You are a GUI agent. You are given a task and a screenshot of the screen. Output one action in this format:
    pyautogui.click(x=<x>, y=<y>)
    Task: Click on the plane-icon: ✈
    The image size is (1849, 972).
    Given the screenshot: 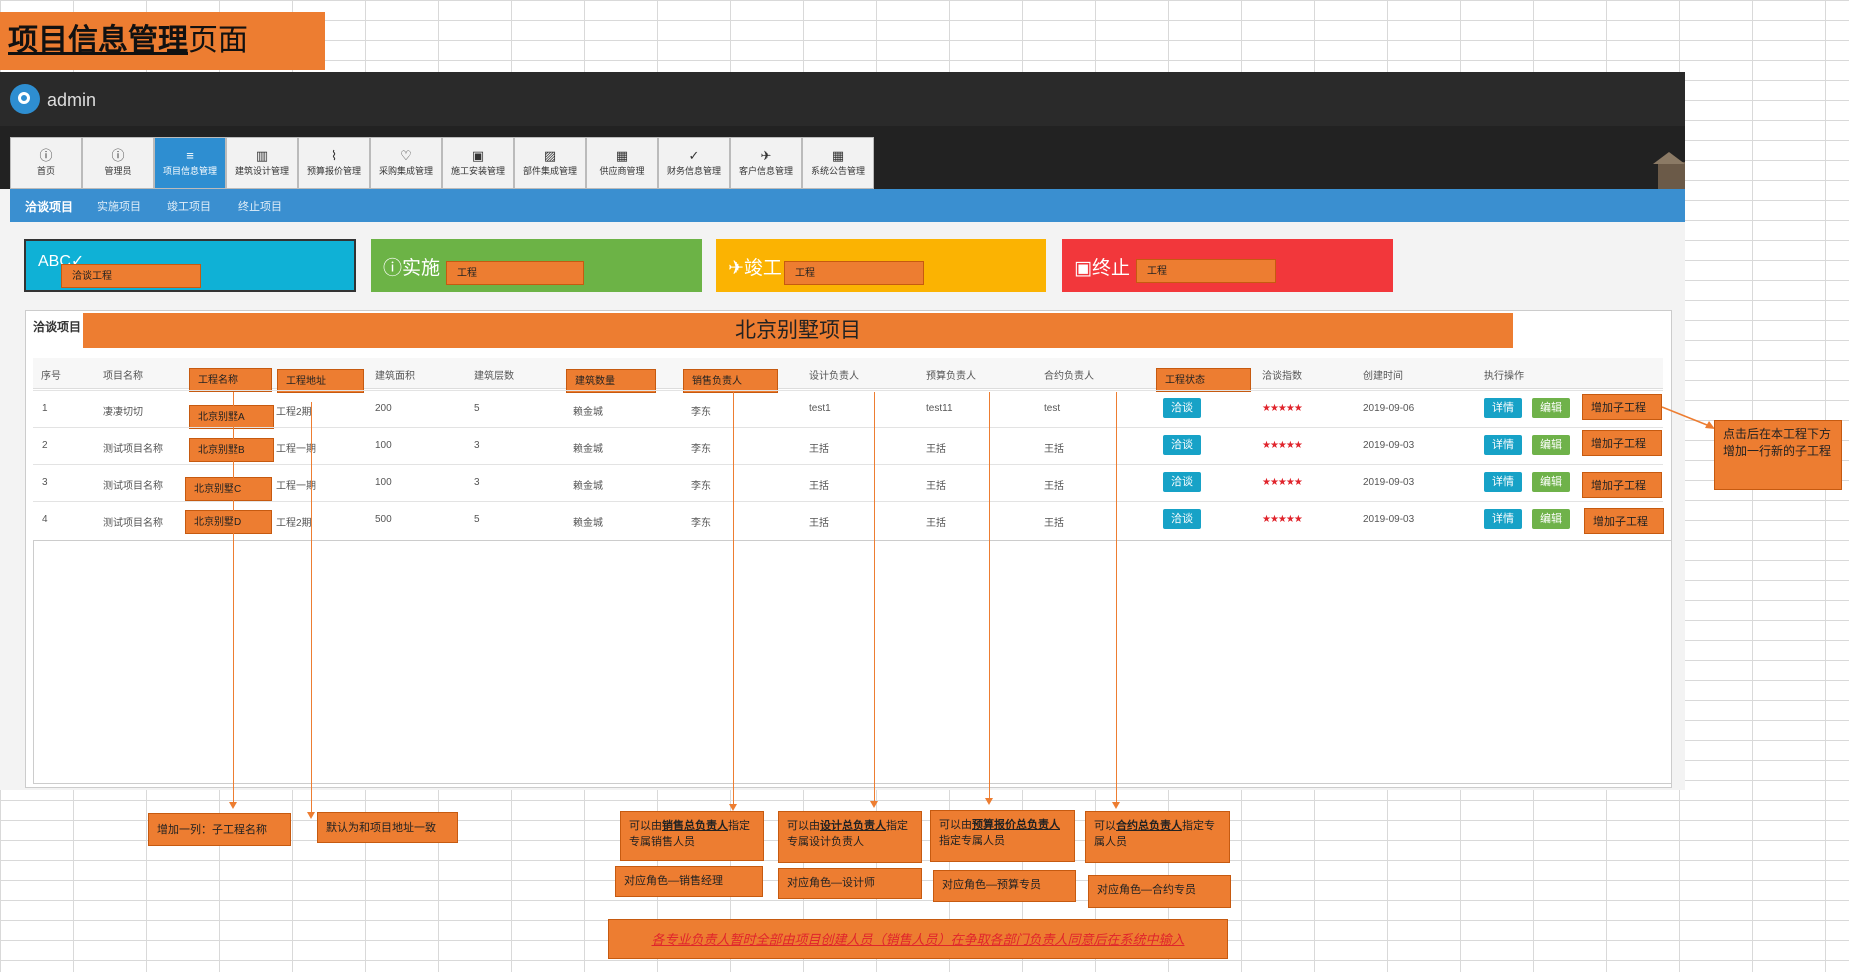 What is the action you would take?
    pyautogui.click(x=766, y=155)
    